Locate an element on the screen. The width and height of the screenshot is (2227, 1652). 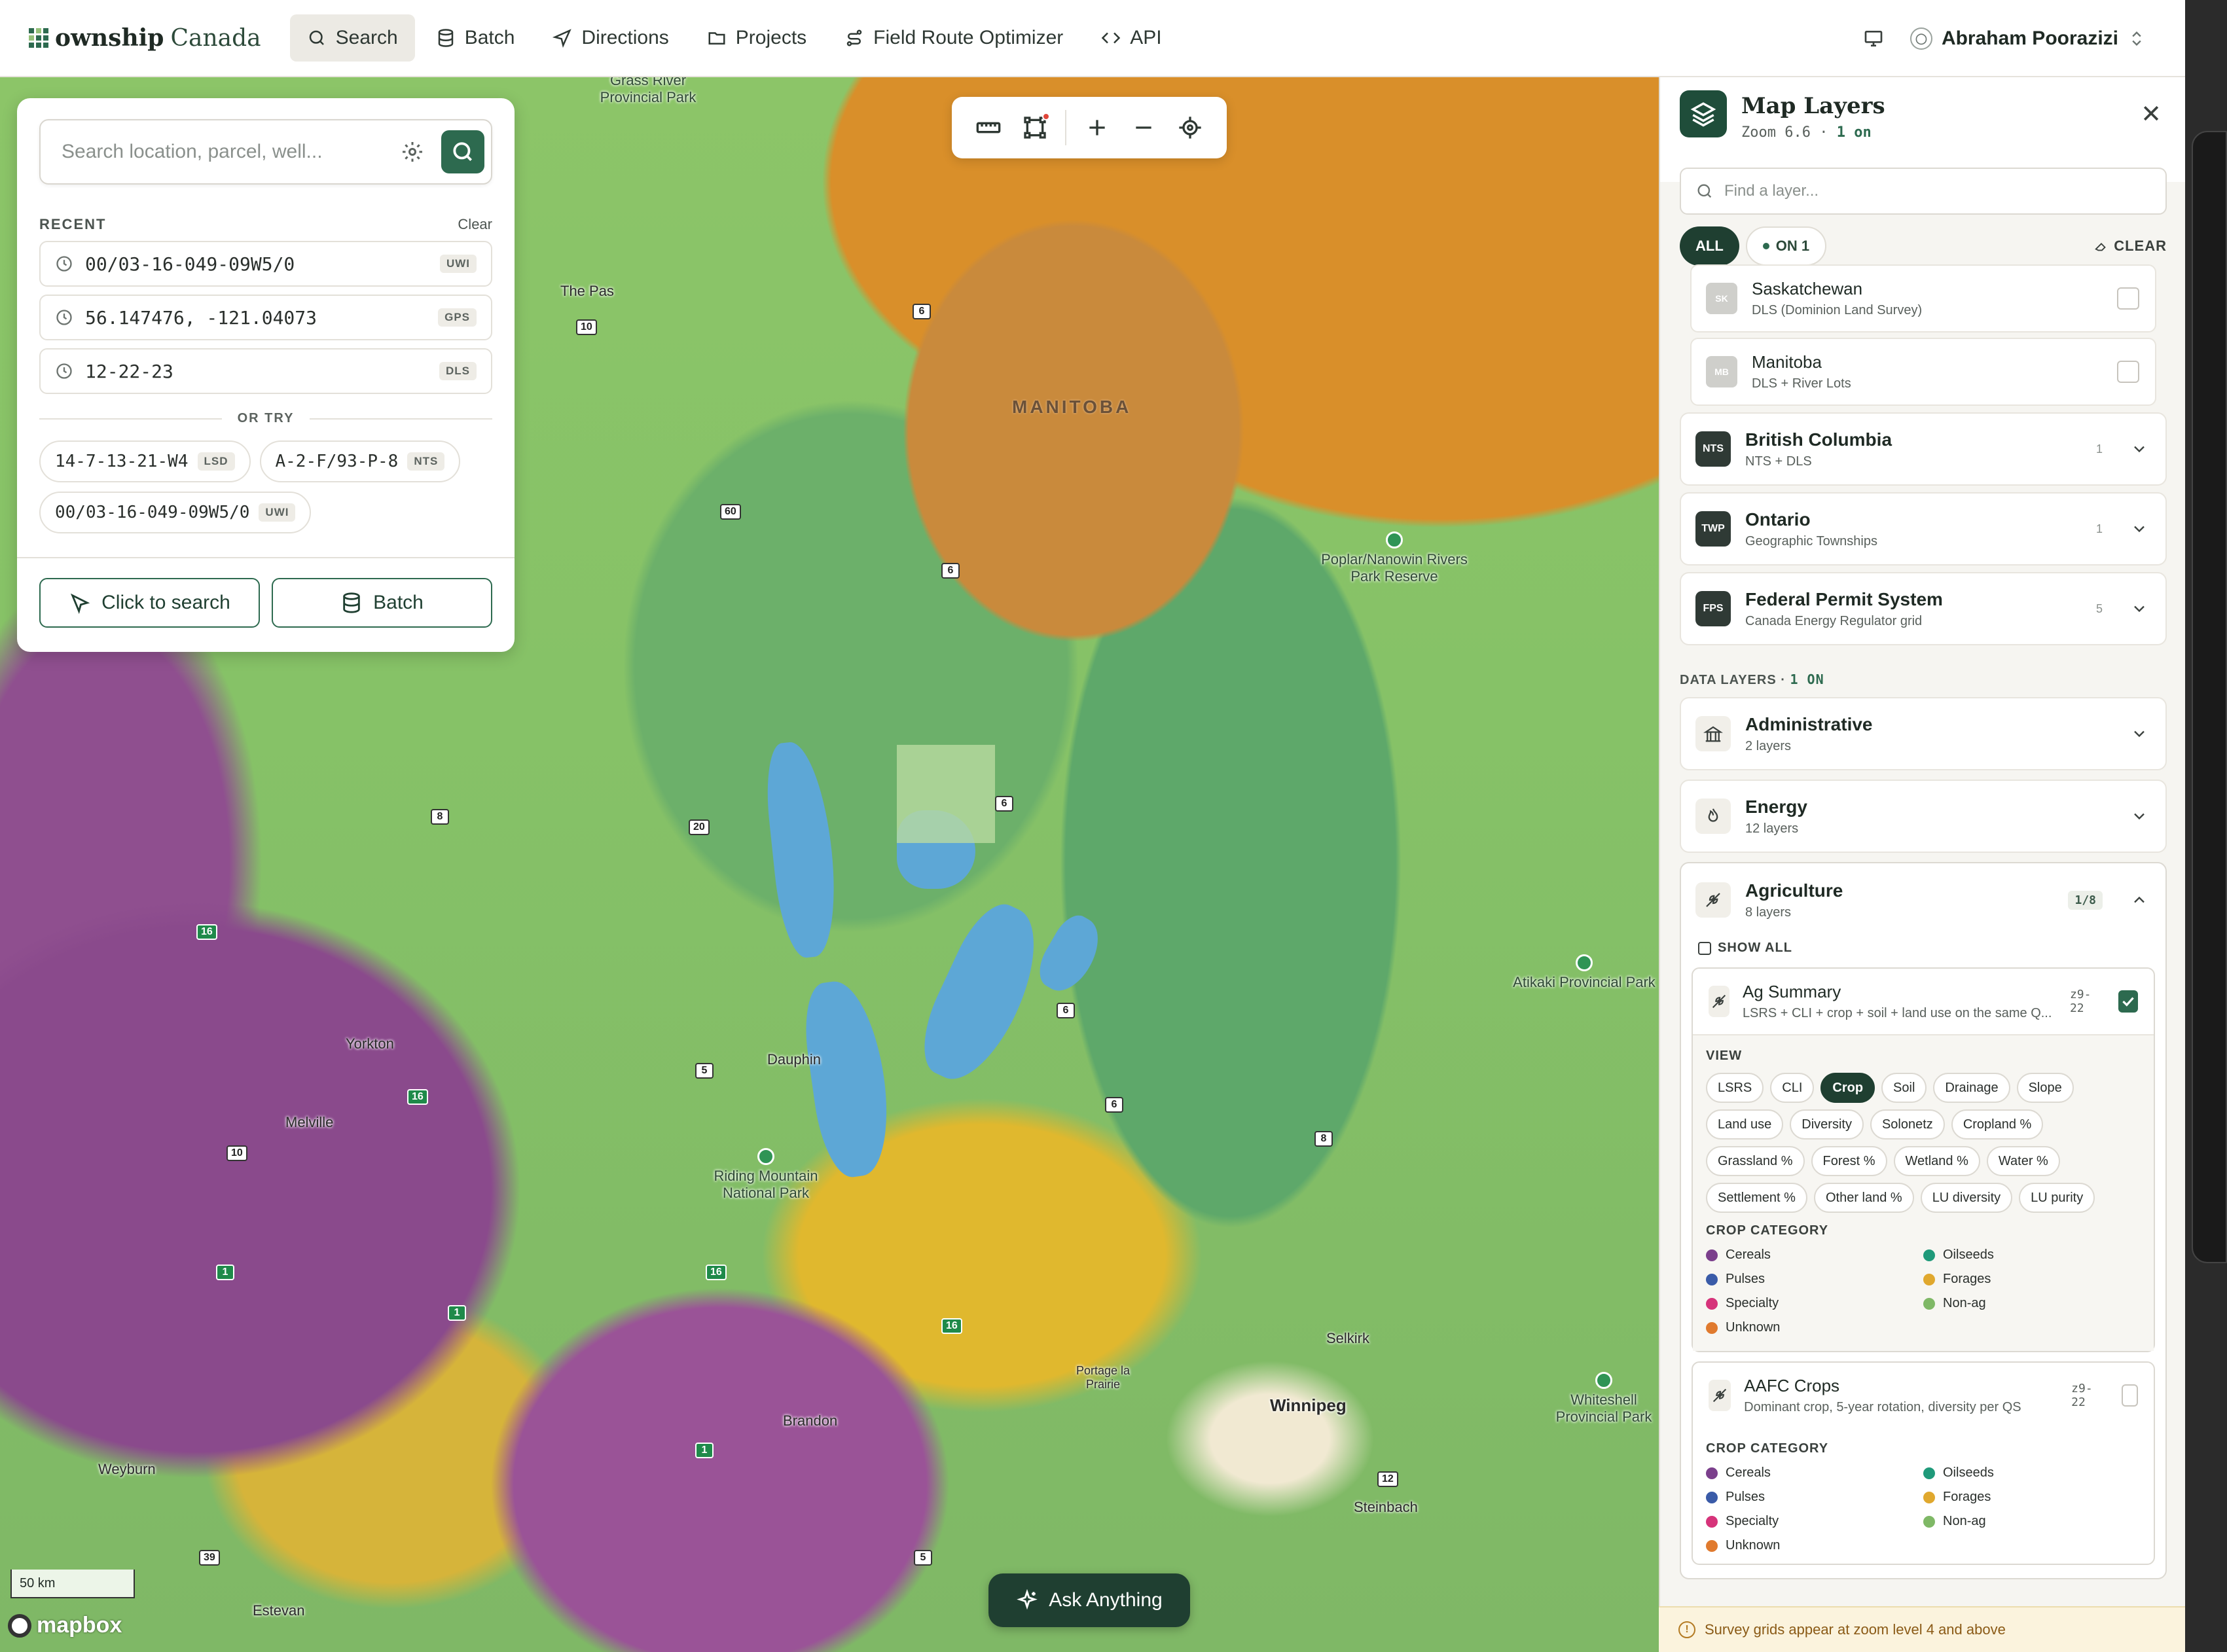
measure-button is located at coordinates (988, 128).